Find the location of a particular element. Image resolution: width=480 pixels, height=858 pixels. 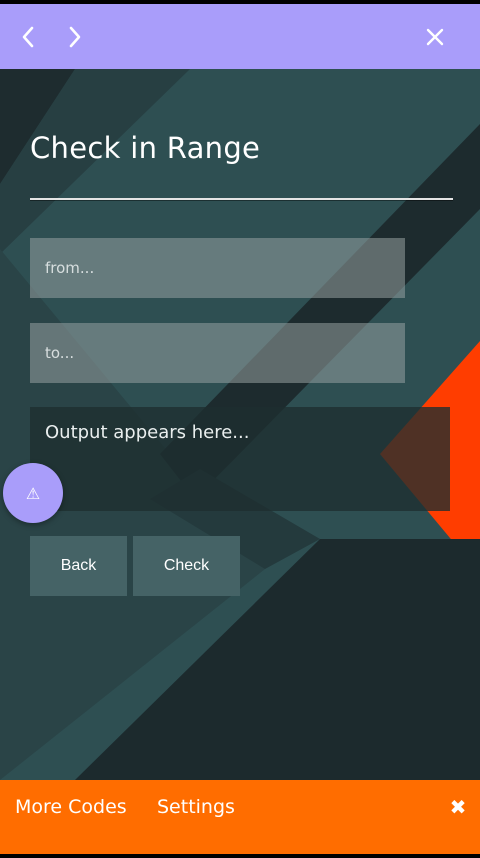

close-icon is located at coordinates (435, 37).